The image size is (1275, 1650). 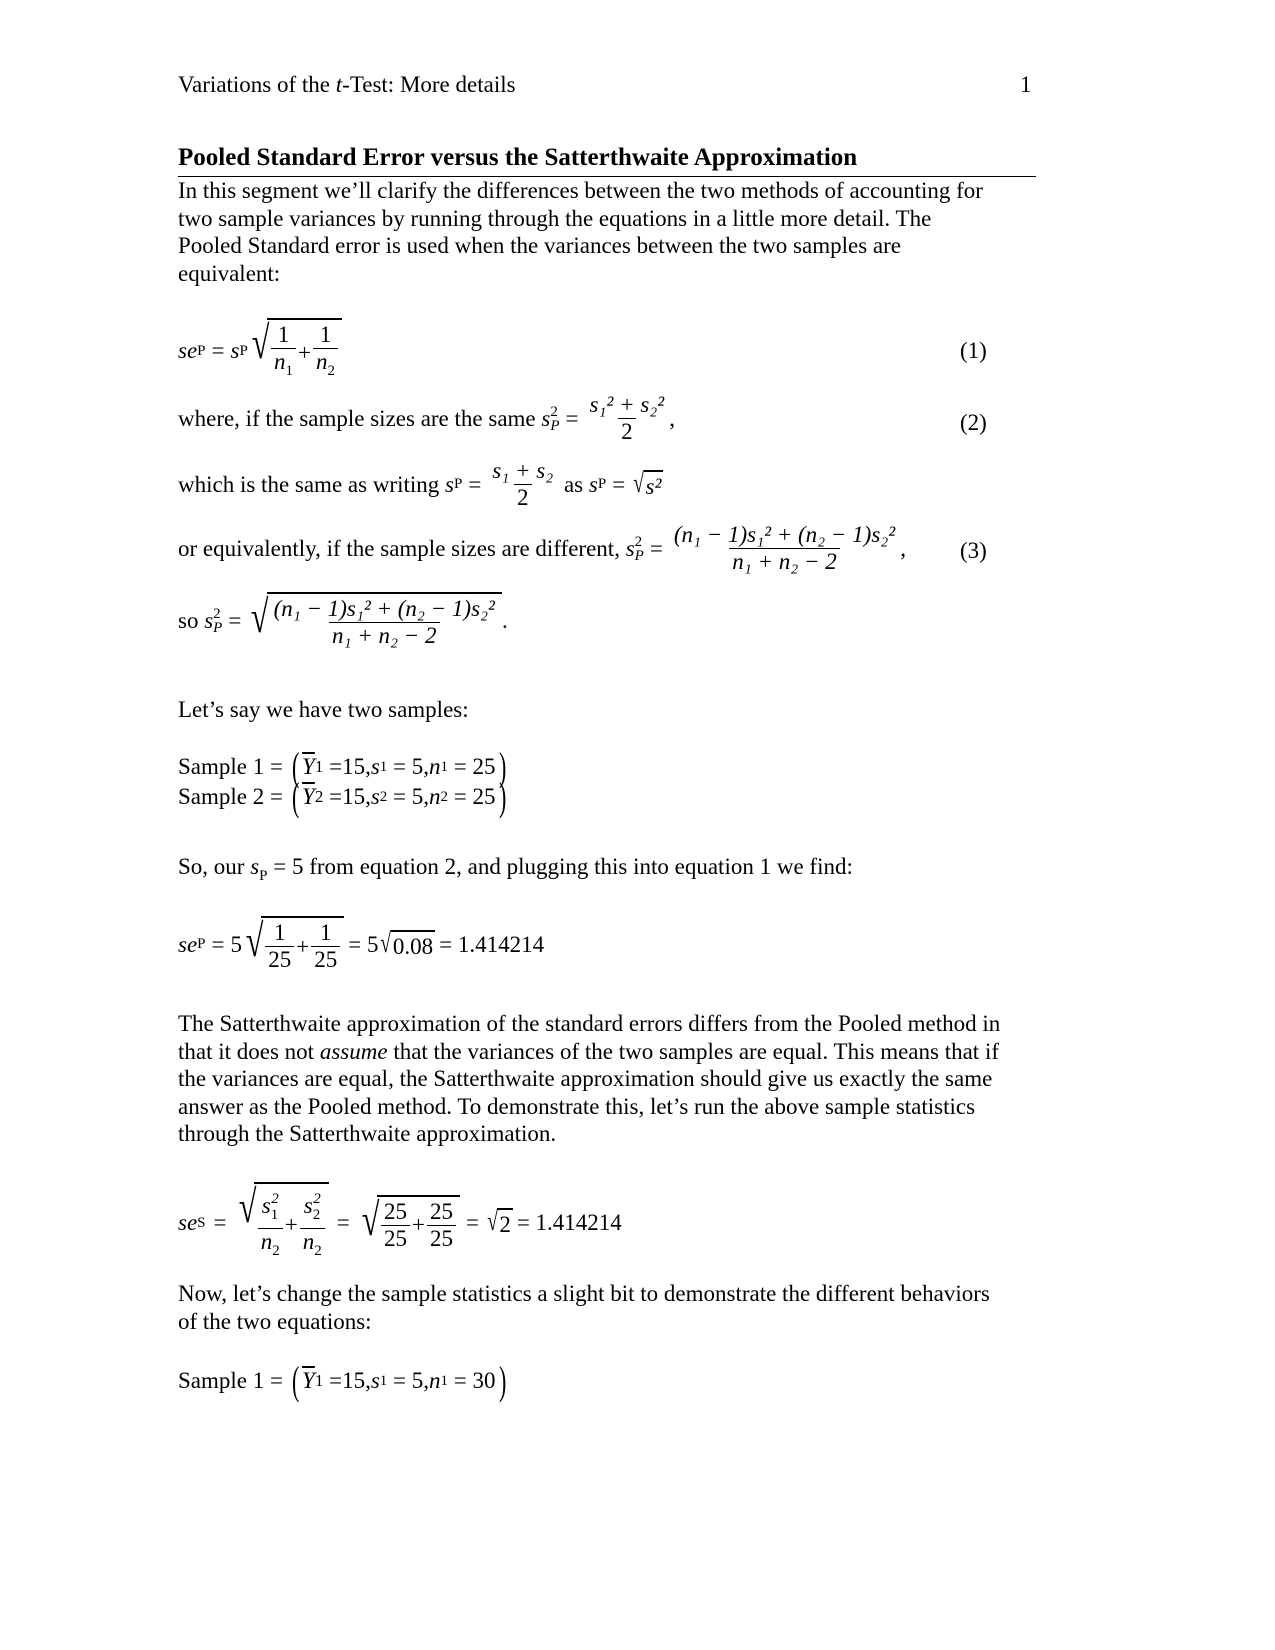 What do you see at coordinates (458, 484) in the screenshot?
I see `eq2b-lhs-sub: P` at bounding box center [458, 484].